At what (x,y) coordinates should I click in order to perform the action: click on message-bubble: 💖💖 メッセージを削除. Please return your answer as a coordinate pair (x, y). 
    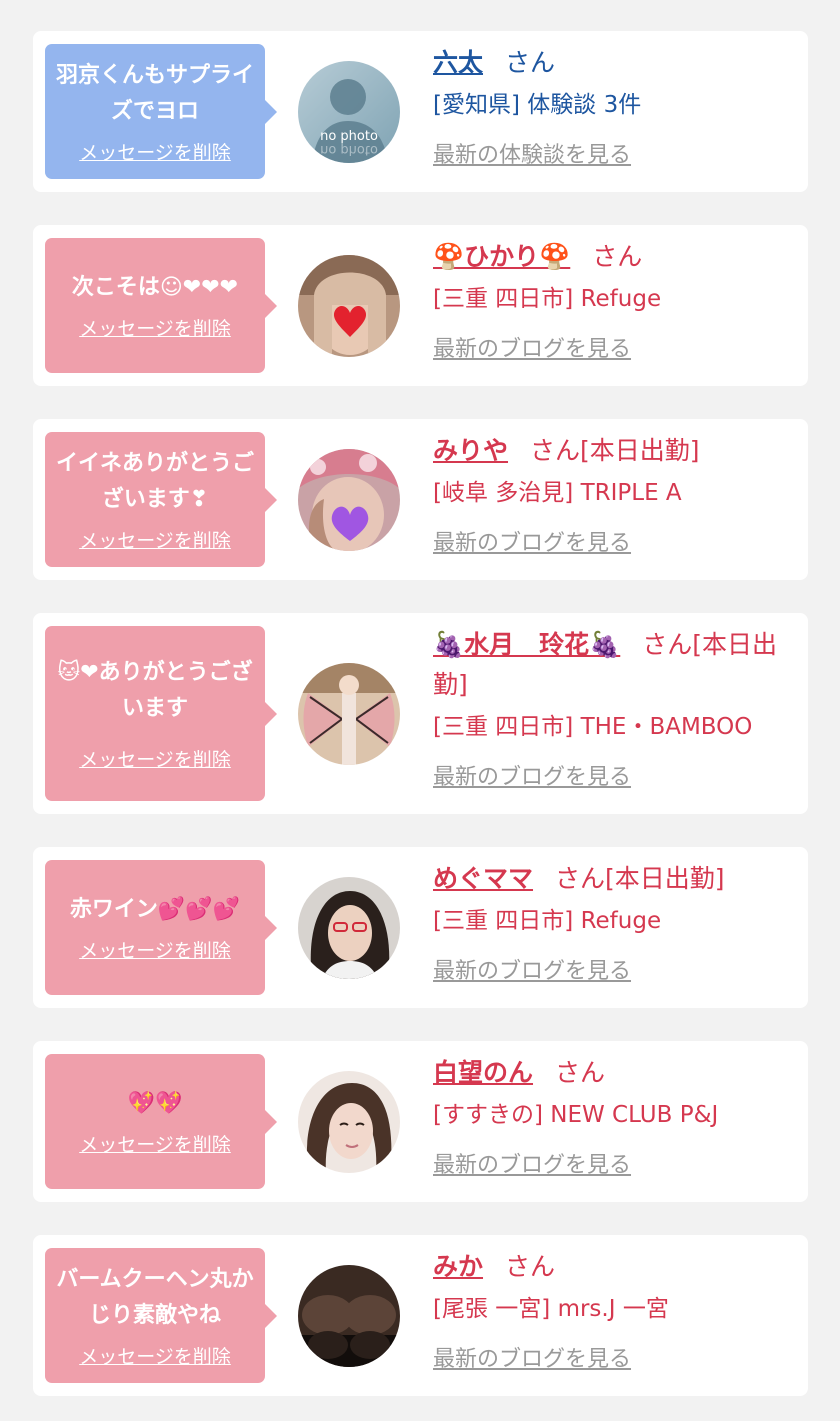
    Looking at the image, I should click on (161, 1121).